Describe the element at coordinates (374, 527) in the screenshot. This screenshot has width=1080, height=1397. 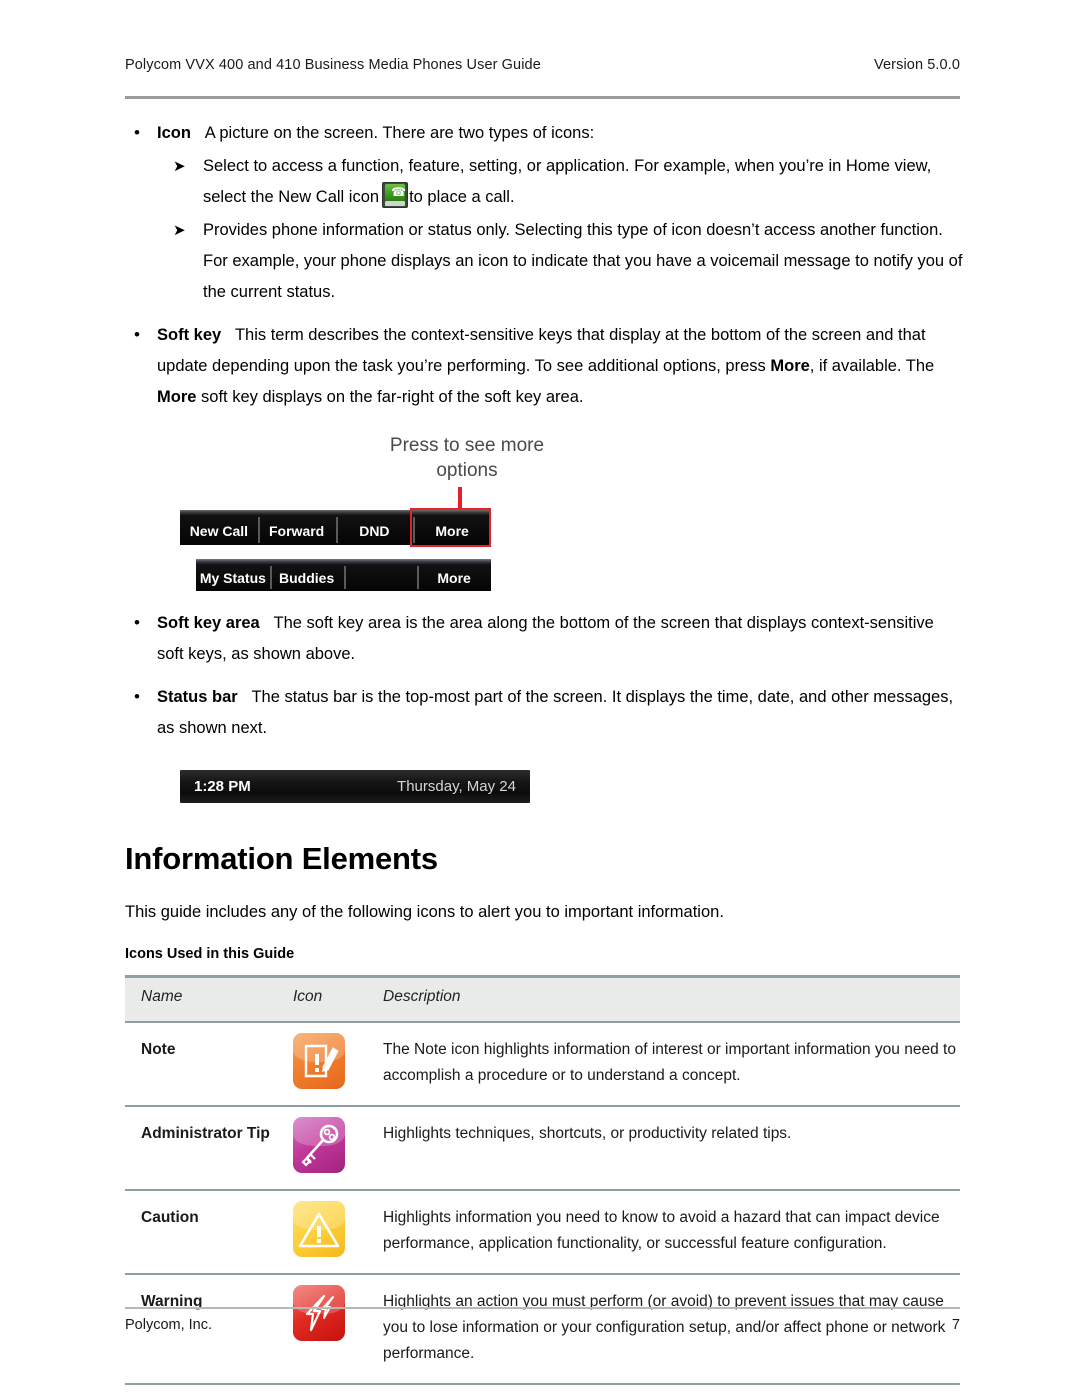
I see `soft-key-dnd: DND` at that location.